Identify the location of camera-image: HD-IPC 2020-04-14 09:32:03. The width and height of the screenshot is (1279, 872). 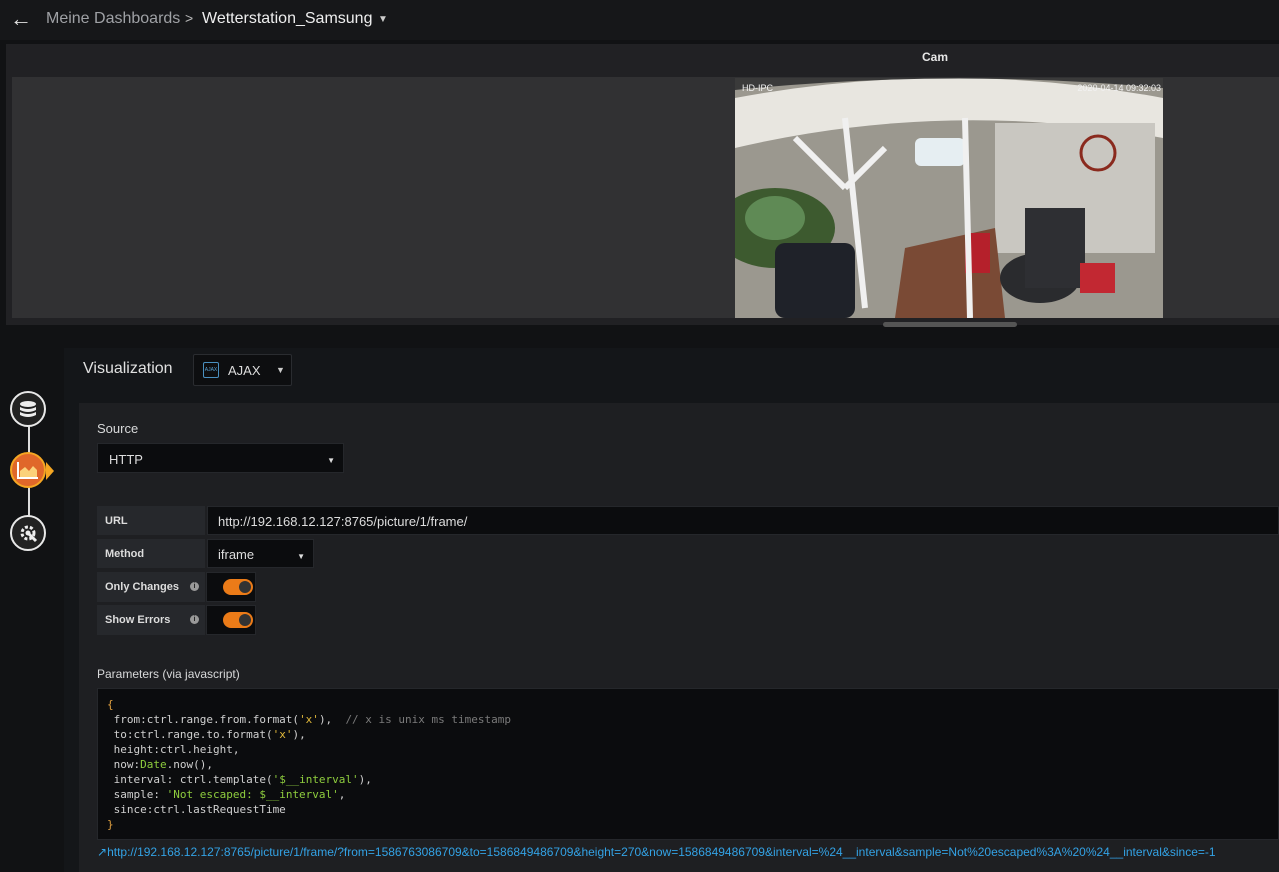
(949, 198).